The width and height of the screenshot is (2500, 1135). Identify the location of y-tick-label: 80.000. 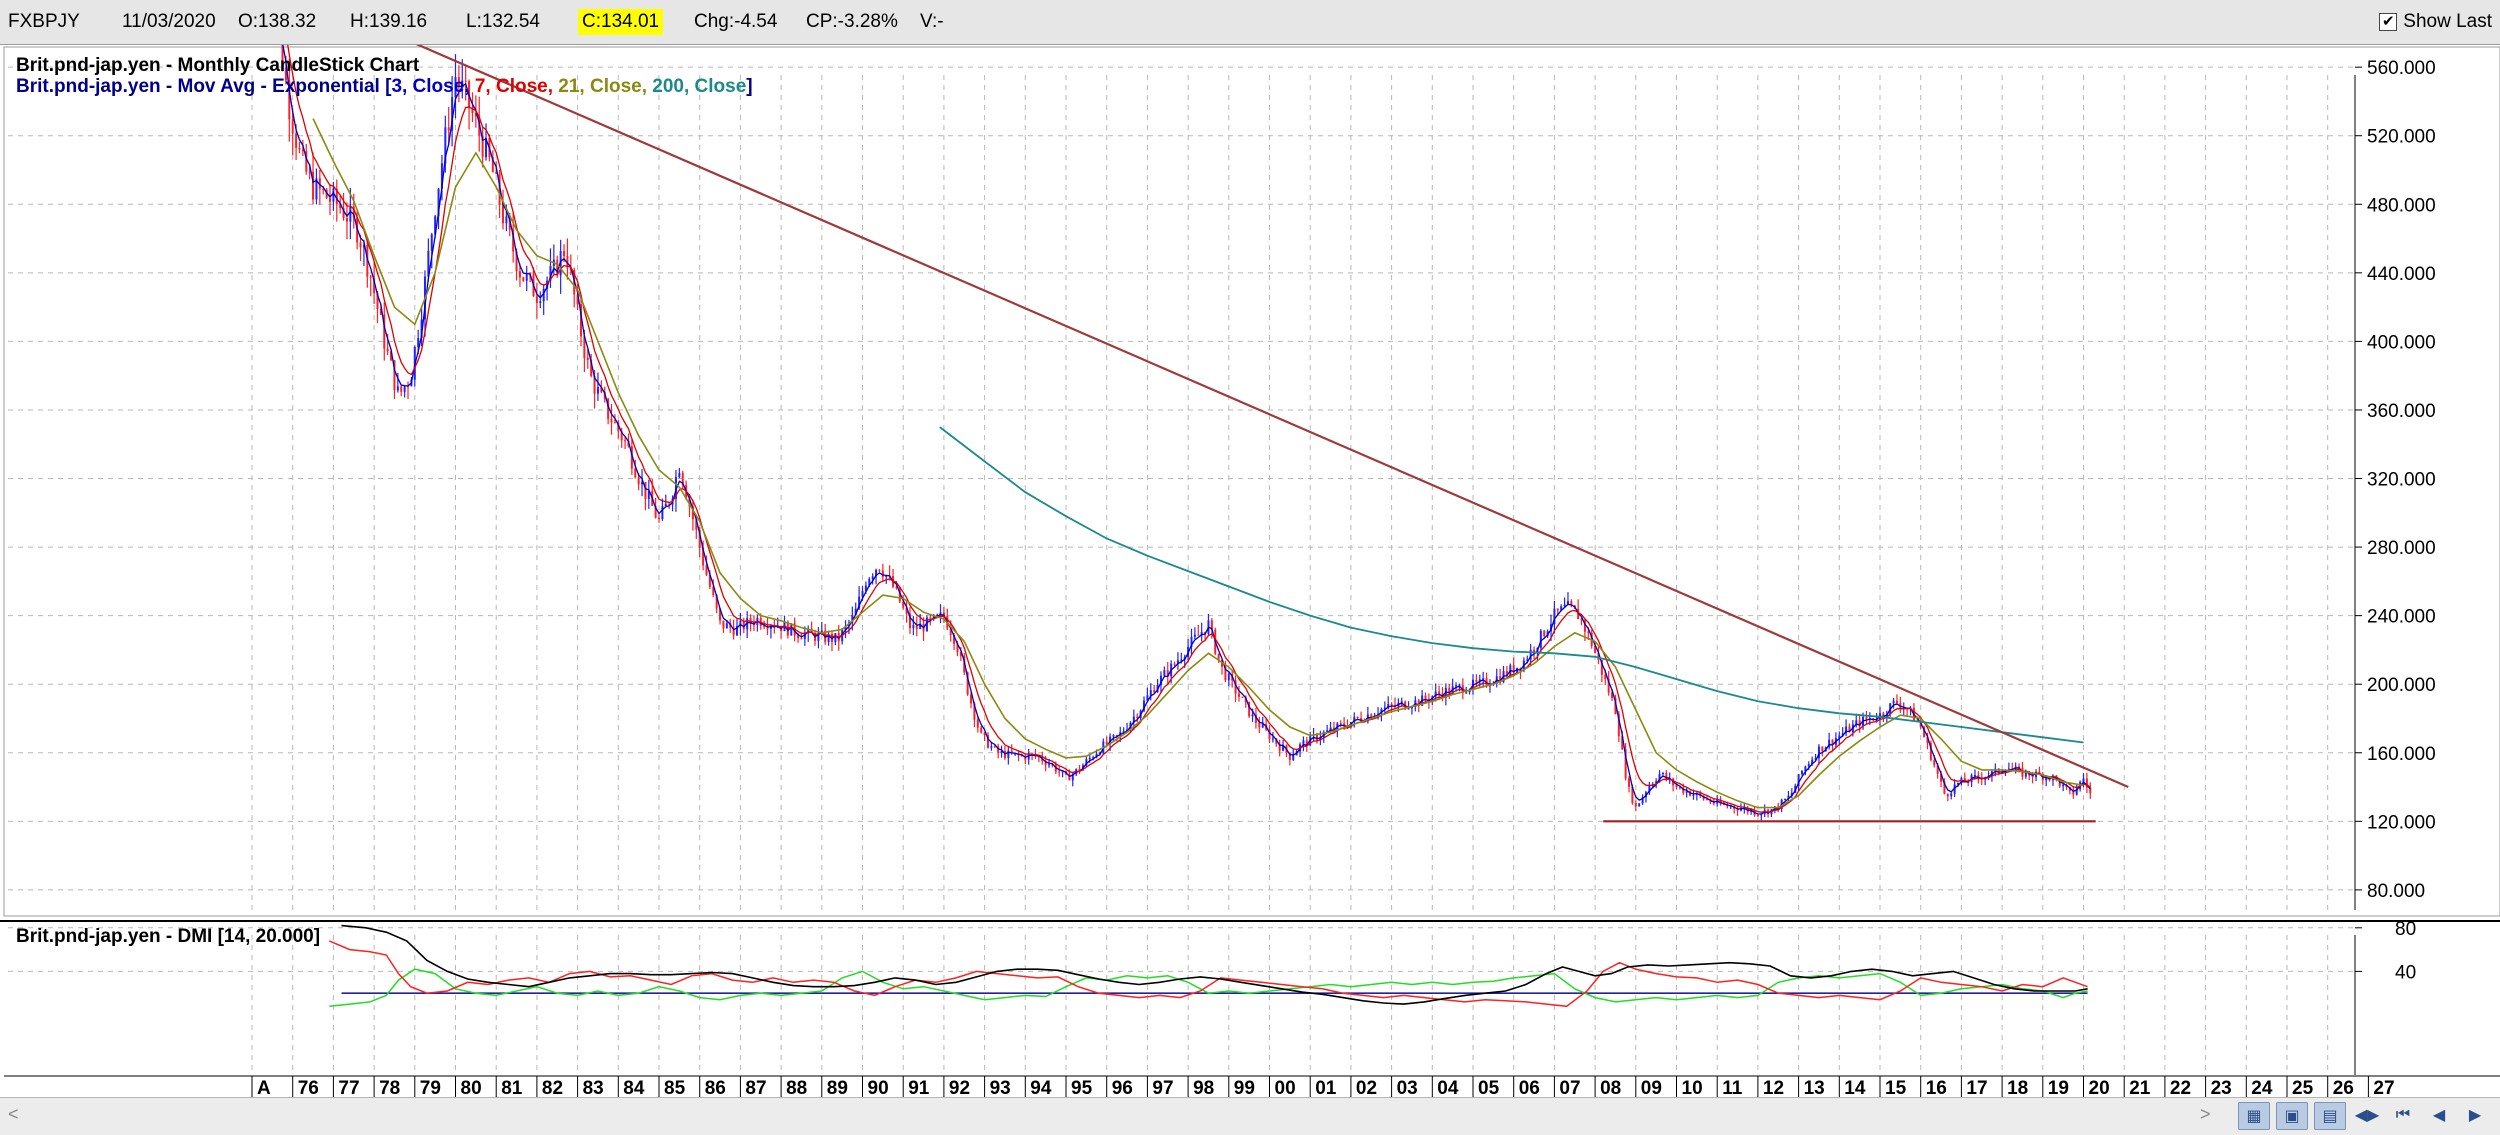
(2396, 891).